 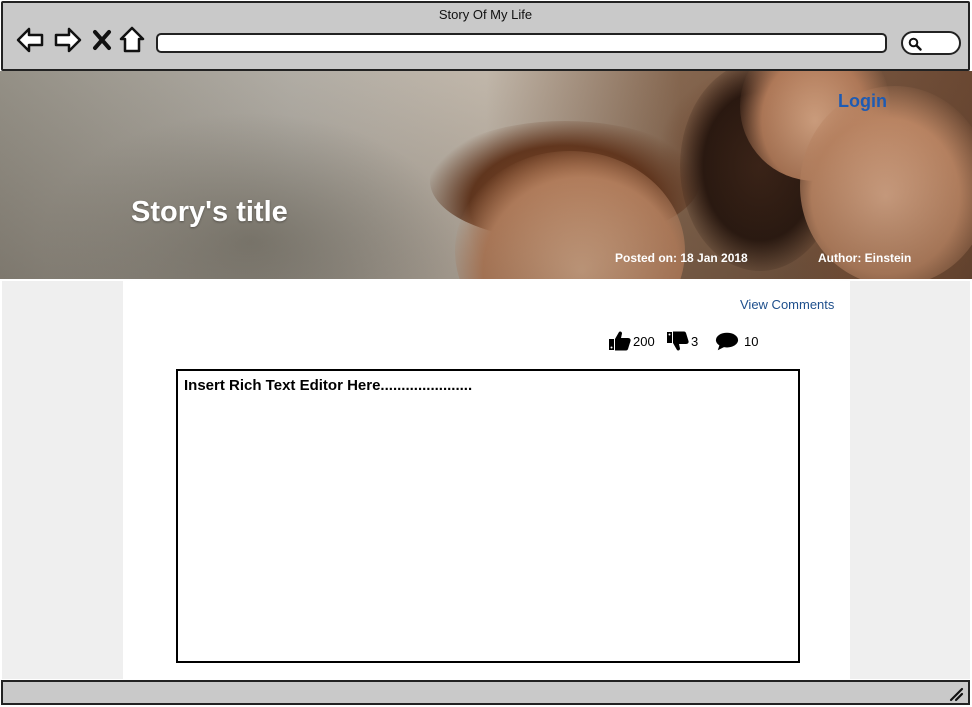 I want to click on search-box, so click(x=931, y=43).